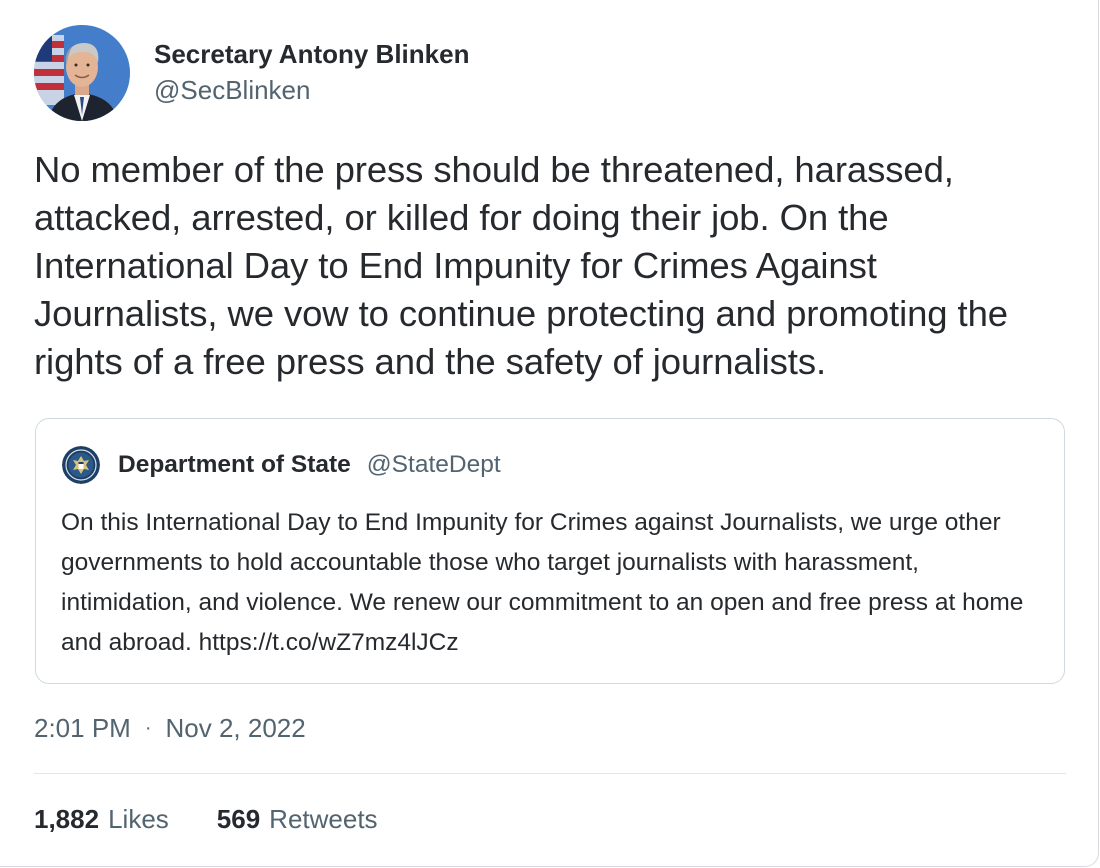  What do you see at coordinates (434, 465) in the screenshot?
I see `quoted-author-handle: @StateDept` at bounding box center [434, 465].